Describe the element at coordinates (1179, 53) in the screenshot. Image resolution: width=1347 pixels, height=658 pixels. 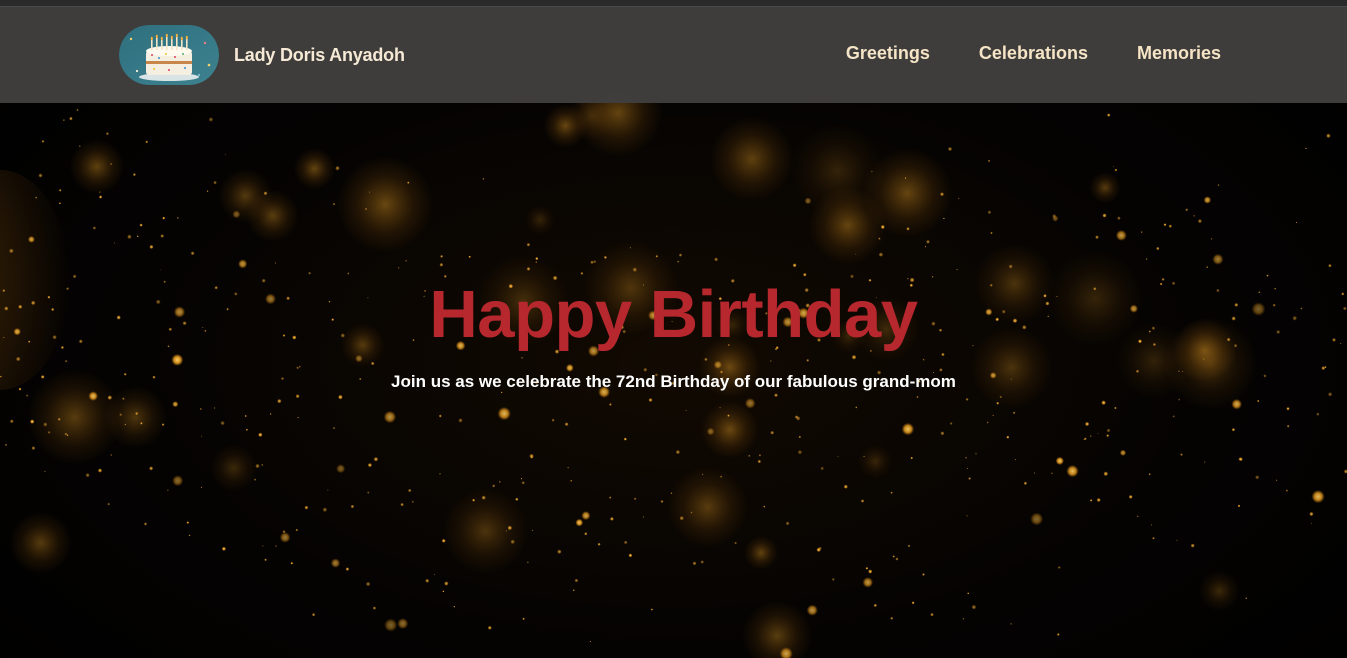
I see `nav-link-memories: Memories` at that location.